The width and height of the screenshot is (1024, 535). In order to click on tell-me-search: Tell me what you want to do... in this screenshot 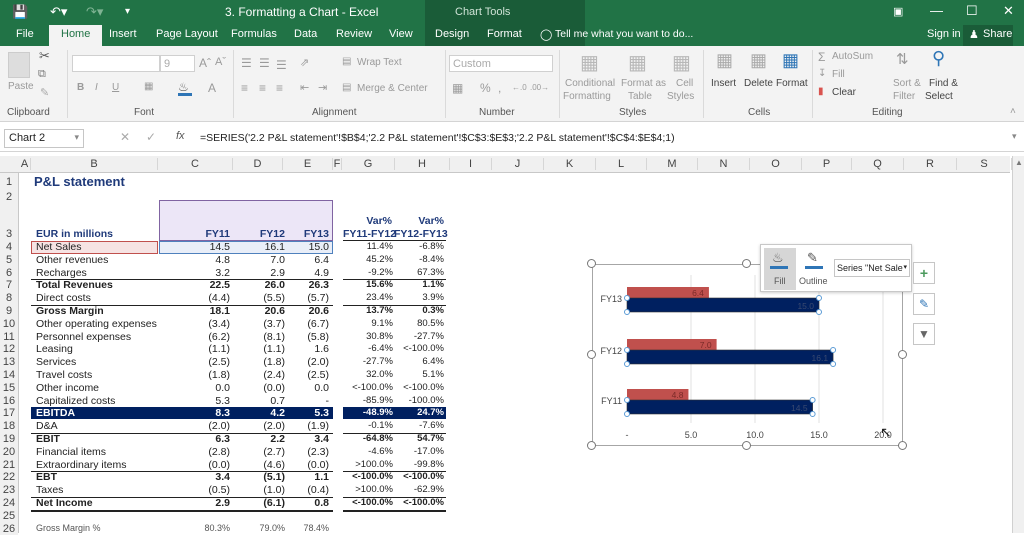, I will do `click(624, 34)`.